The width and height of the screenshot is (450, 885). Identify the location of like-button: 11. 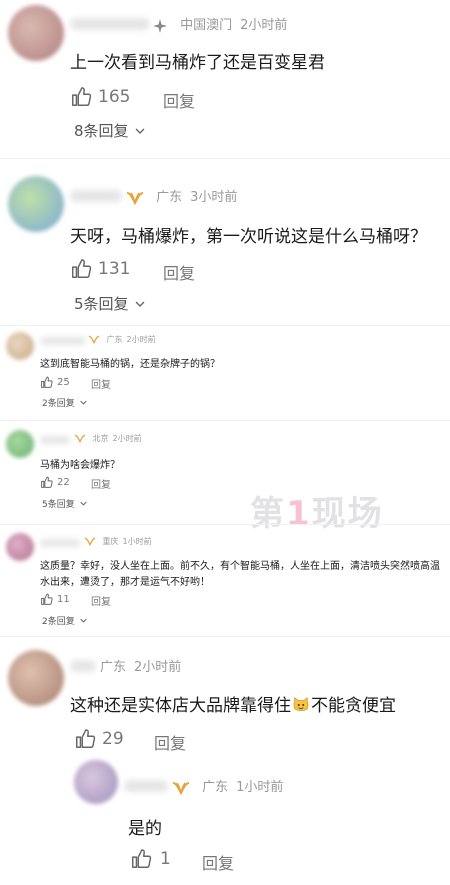
(55, 599).